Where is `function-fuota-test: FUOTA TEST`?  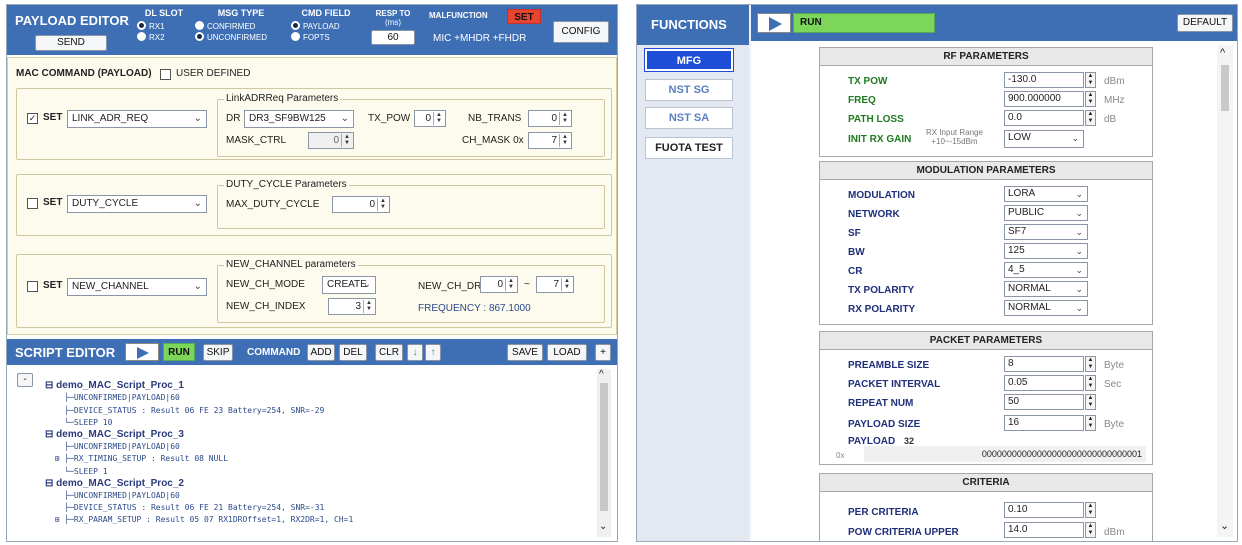
function-fuota-test: FUOTA TEST is located at coordinates (689, 148).